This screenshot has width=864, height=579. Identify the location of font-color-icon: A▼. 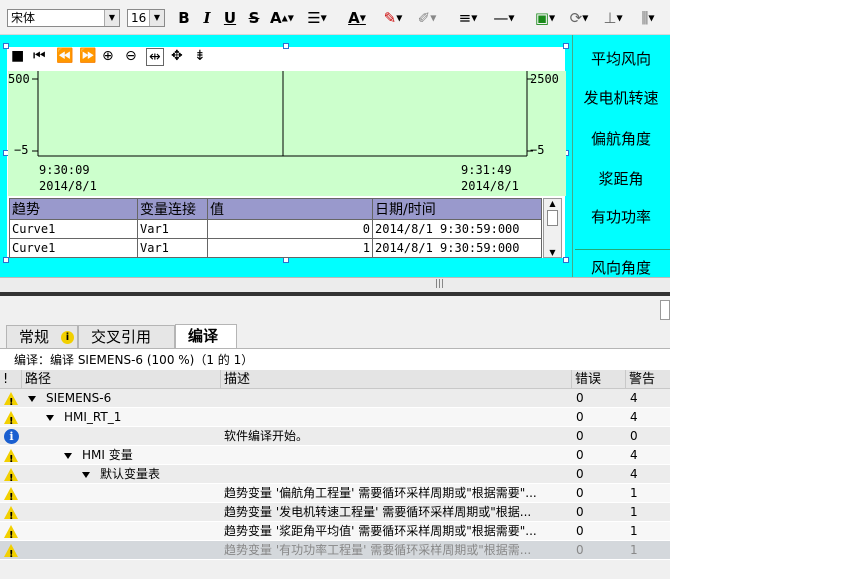
(357, 18).